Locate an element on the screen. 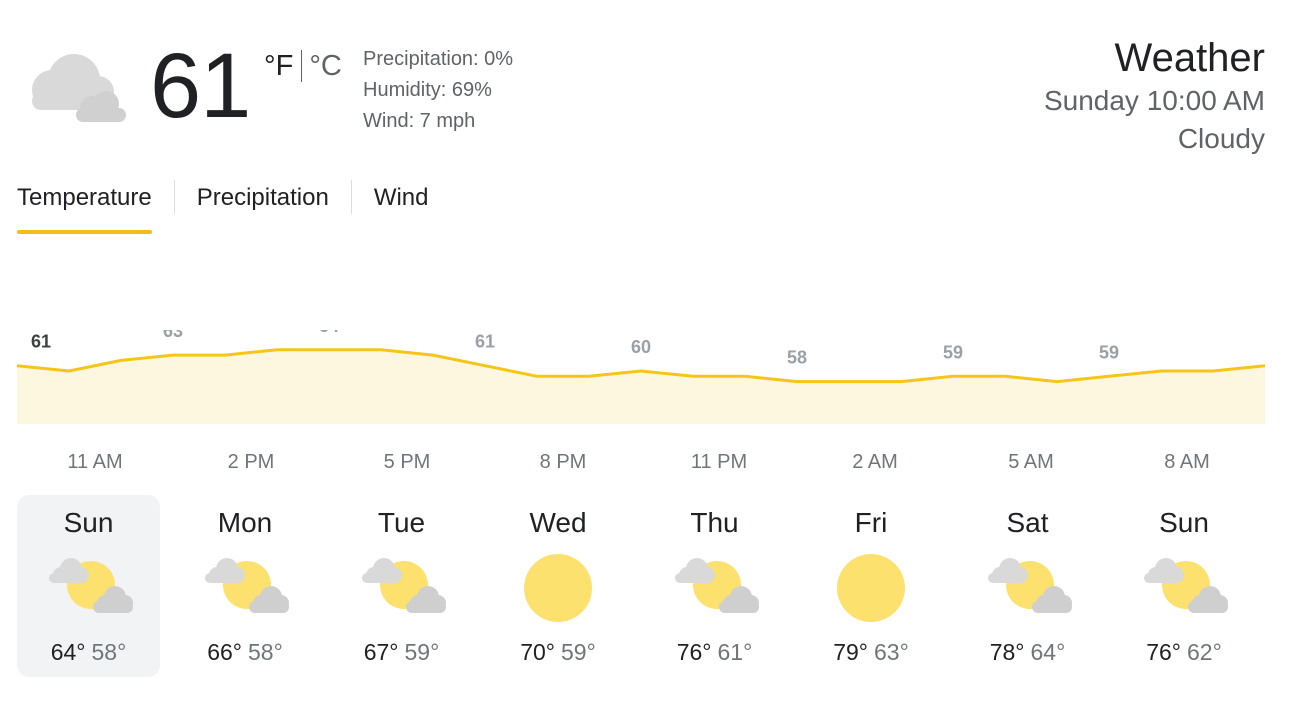  forecast-day-4: Thu 76° 61° is located at coordinates (714, 586).